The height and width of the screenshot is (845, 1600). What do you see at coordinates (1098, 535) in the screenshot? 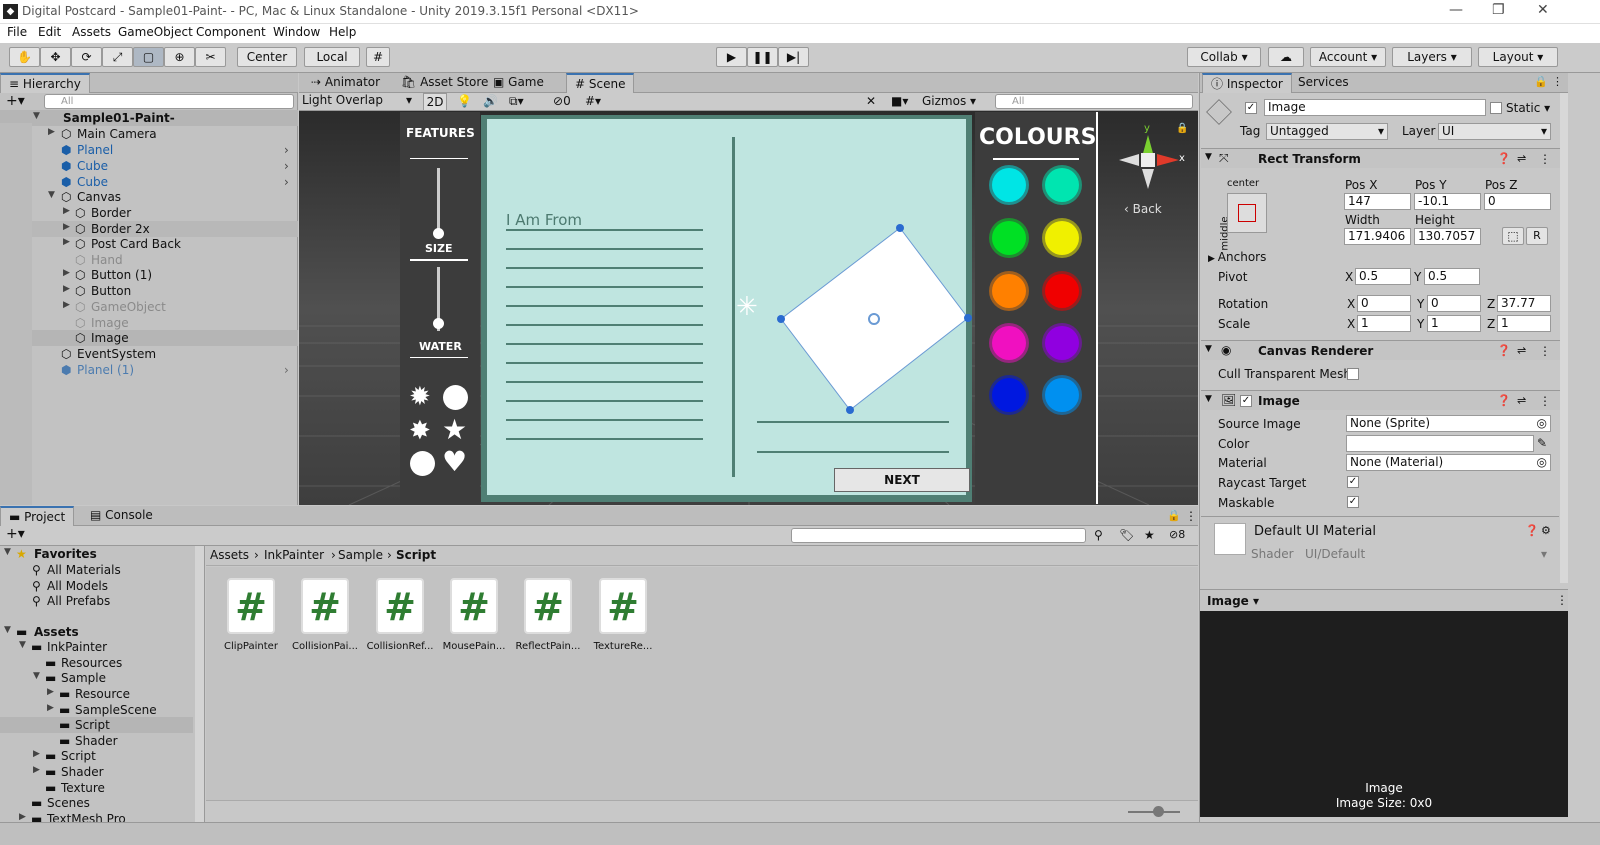
I see `search-by-type-icon: ⚲` at bounding box center [1098, 535].